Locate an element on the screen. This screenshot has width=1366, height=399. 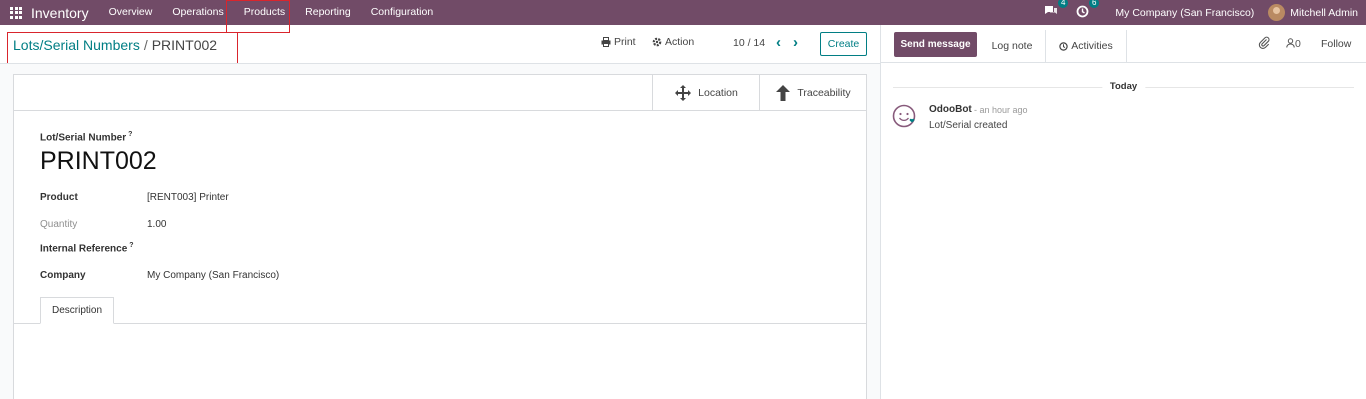
app-name: Inventory is located at coordinates (60, 13).